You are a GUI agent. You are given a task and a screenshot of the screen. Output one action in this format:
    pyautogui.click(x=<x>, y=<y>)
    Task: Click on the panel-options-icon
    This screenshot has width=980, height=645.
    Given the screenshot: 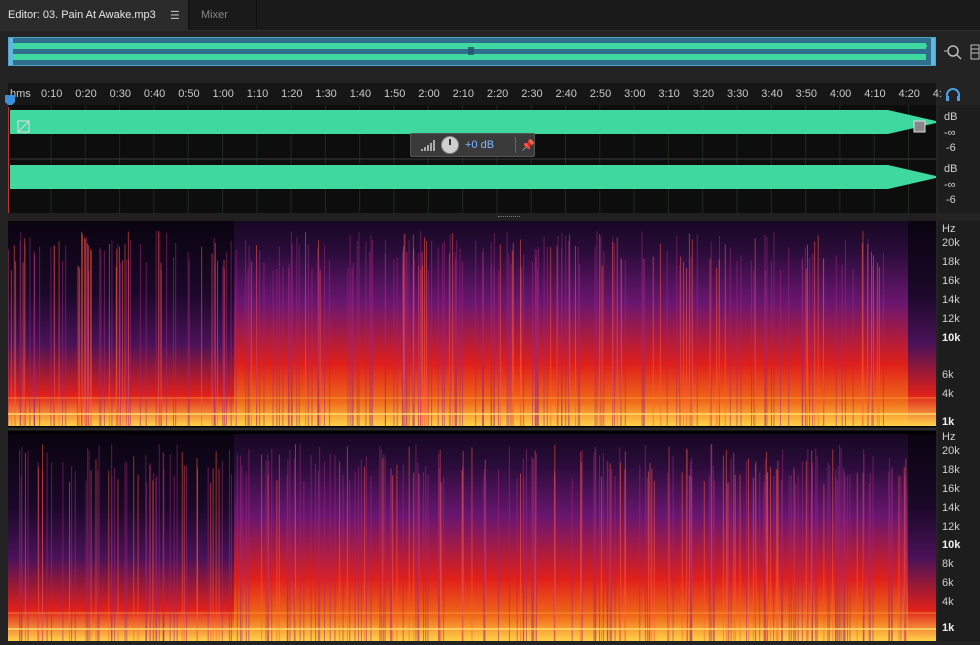 What is the action you would take?
    pyautogui.click(x=975, y=52)
    